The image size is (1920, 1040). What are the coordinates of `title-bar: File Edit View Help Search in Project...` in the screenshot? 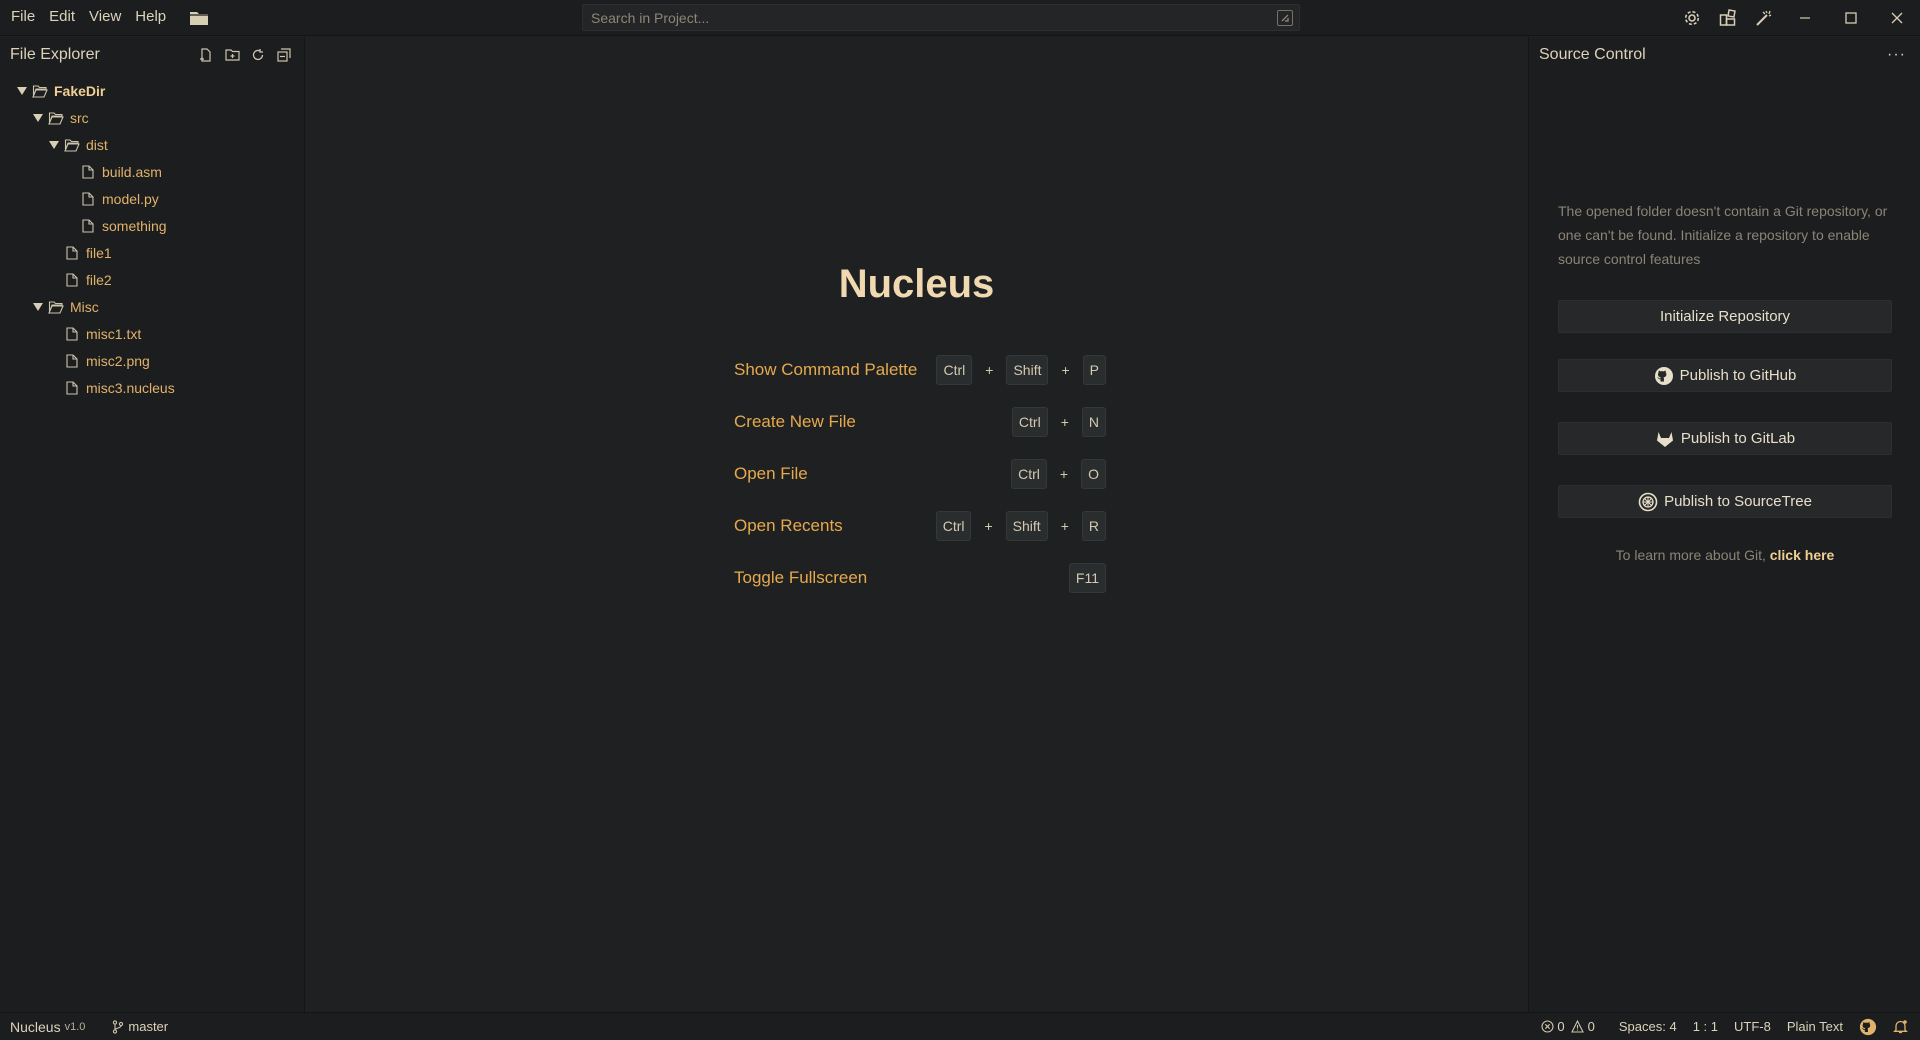 It's located at (960, 18).